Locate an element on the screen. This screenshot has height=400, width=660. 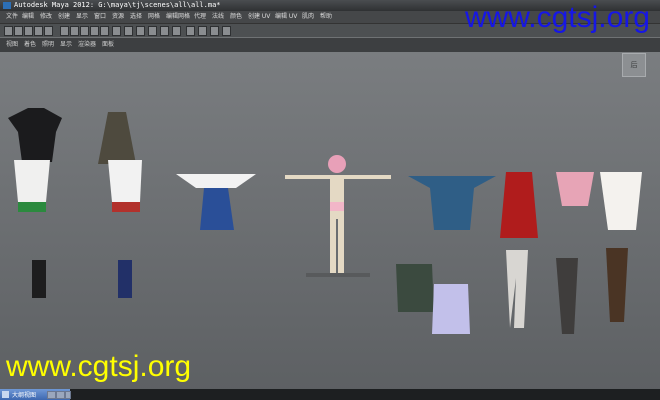
taskbar is located at coordinates (330, 394).